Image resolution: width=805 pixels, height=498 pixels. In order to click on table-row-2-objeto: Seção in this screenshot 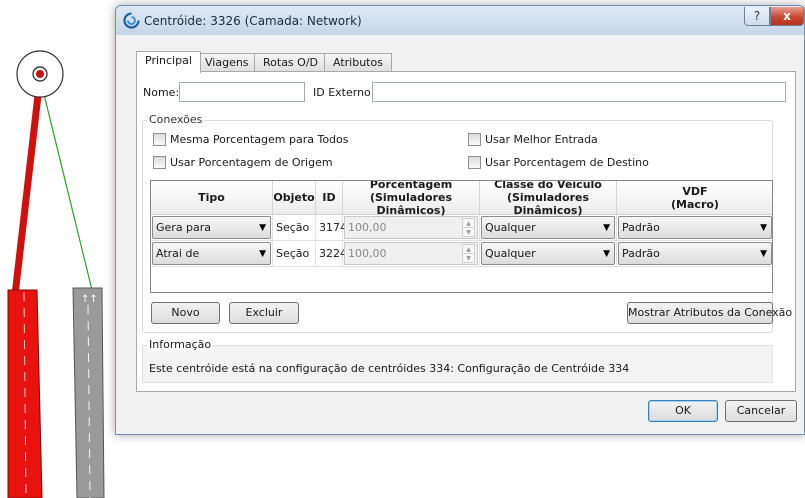, I will do `click(294, 254)`.